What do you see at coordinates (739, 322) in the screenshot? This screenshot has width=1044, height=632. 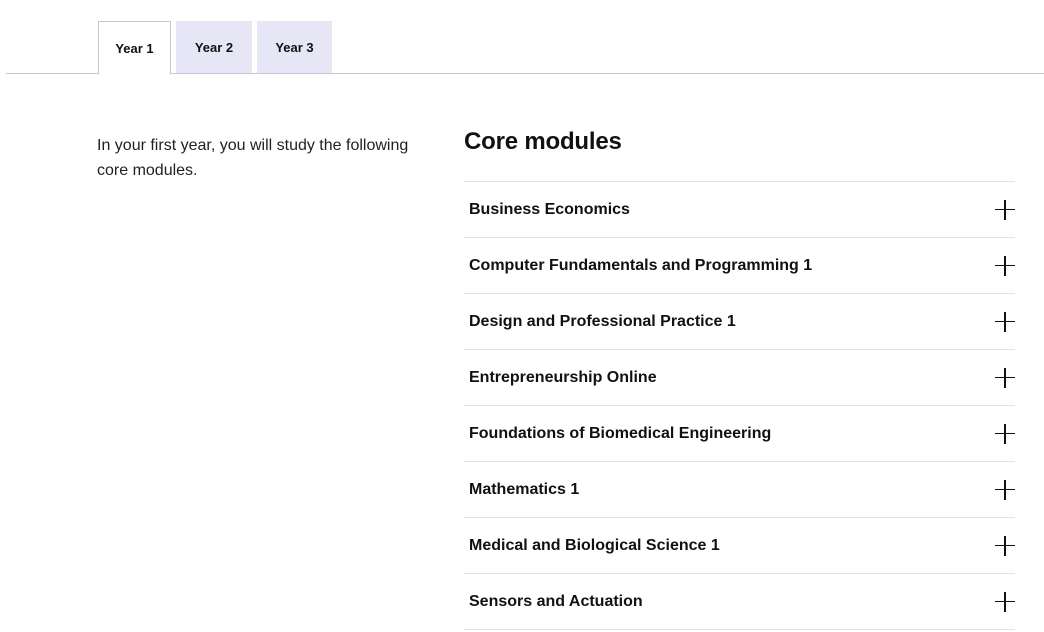 I see `module-design-professional-practice: Design and Professional Practice 1` at bounding box center [739, 322].